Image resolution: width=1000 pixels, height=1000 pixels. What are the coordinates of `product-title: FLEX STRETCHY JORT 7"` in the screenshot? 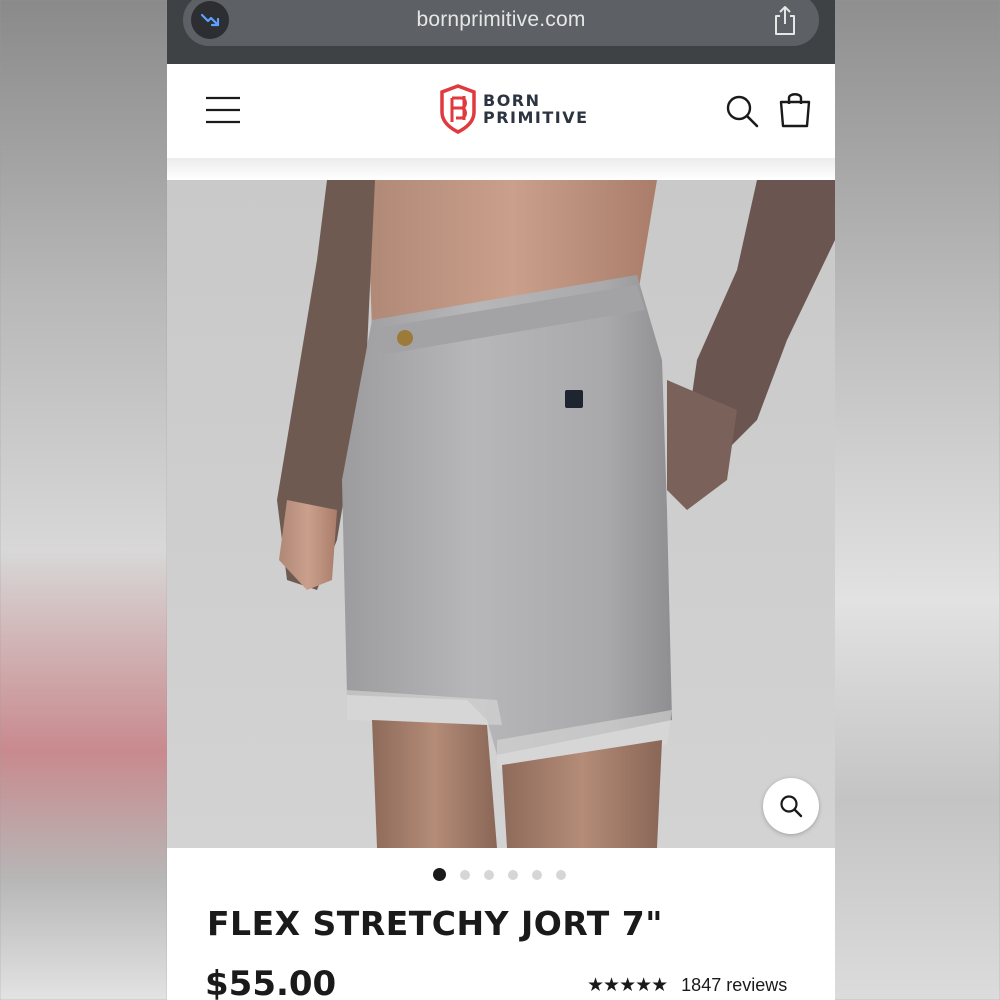 It's located at (435, 923).